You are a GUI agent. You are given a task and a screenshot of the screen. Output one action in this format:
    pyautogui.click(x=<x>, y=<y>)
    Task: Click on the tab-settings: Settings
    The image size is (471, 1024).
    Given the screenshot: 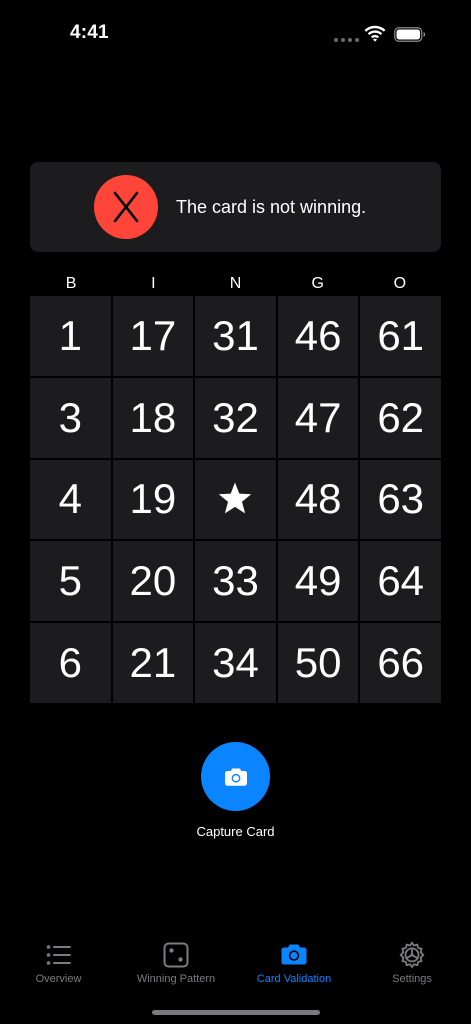 What is the action you would take?
    pyautogui.click(x=412, y=977)
    